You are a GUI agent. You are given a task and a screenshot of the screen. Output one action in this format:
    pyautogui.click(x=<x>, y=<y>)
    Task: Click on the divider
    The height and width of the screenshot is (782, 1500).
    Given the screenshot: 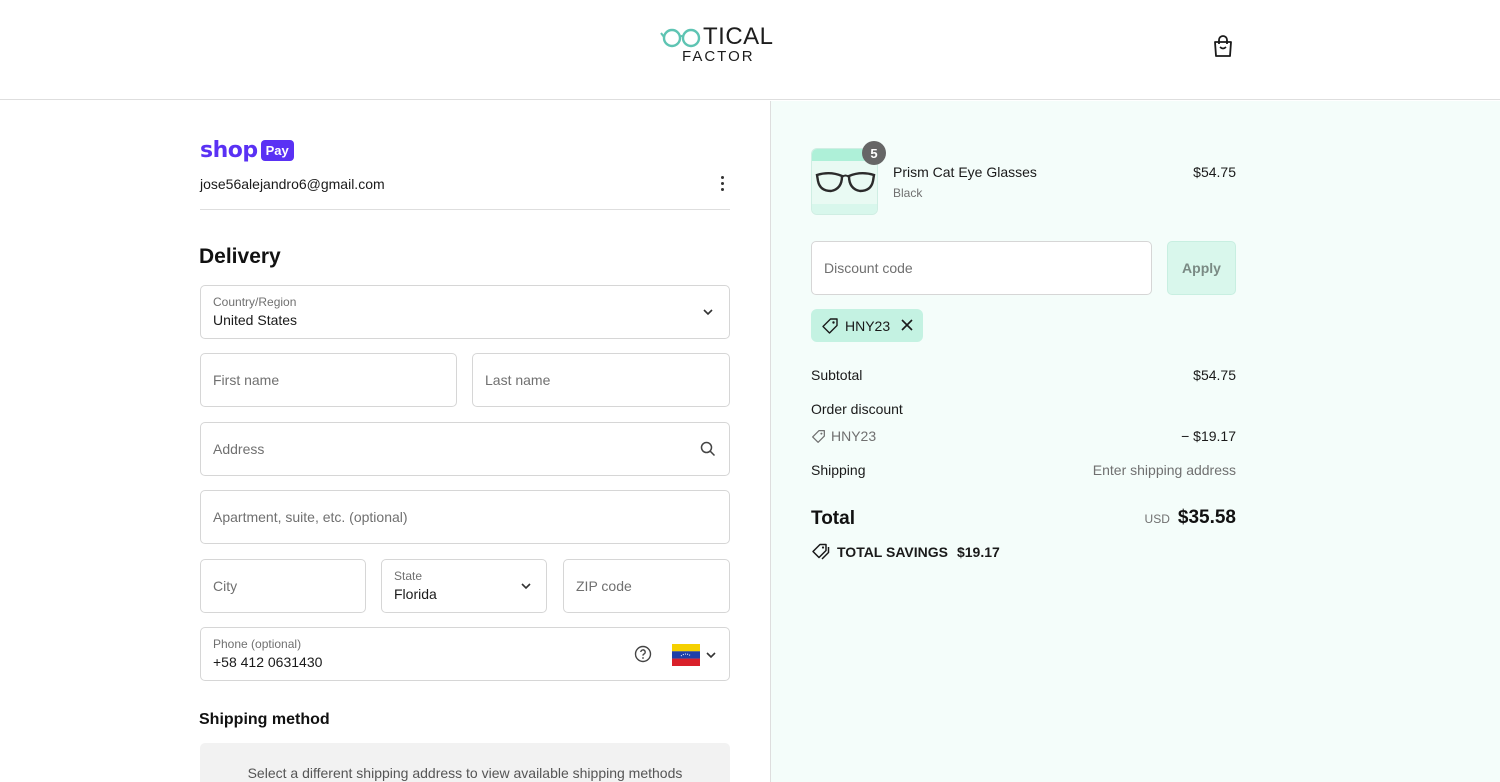 What is the action you would take?
    pyautogui.click(x=465, y=209)
    